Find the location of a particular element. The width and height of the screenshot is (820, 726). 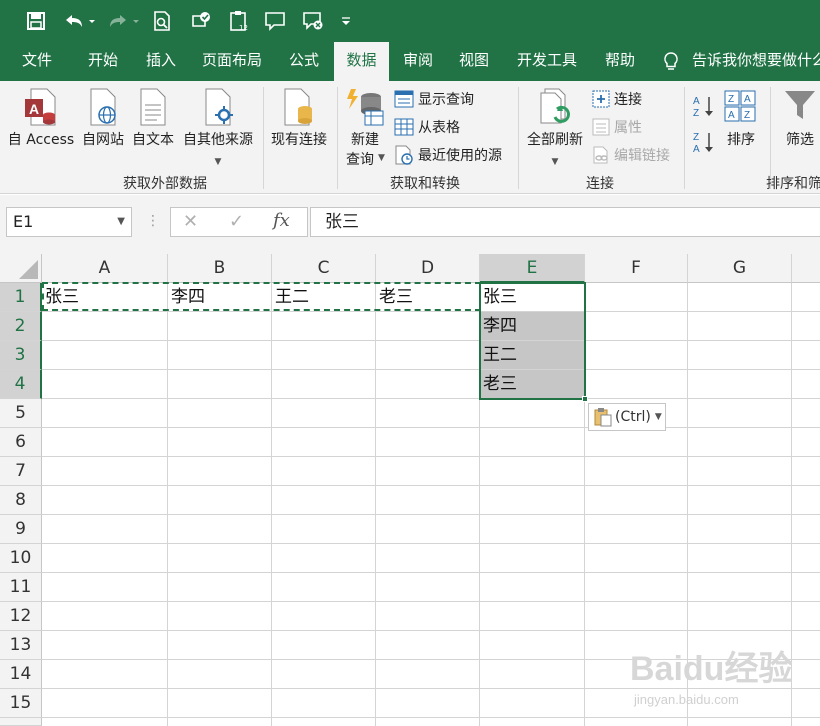

from-web-button: 自网站 is located at coordinates (103, 117).